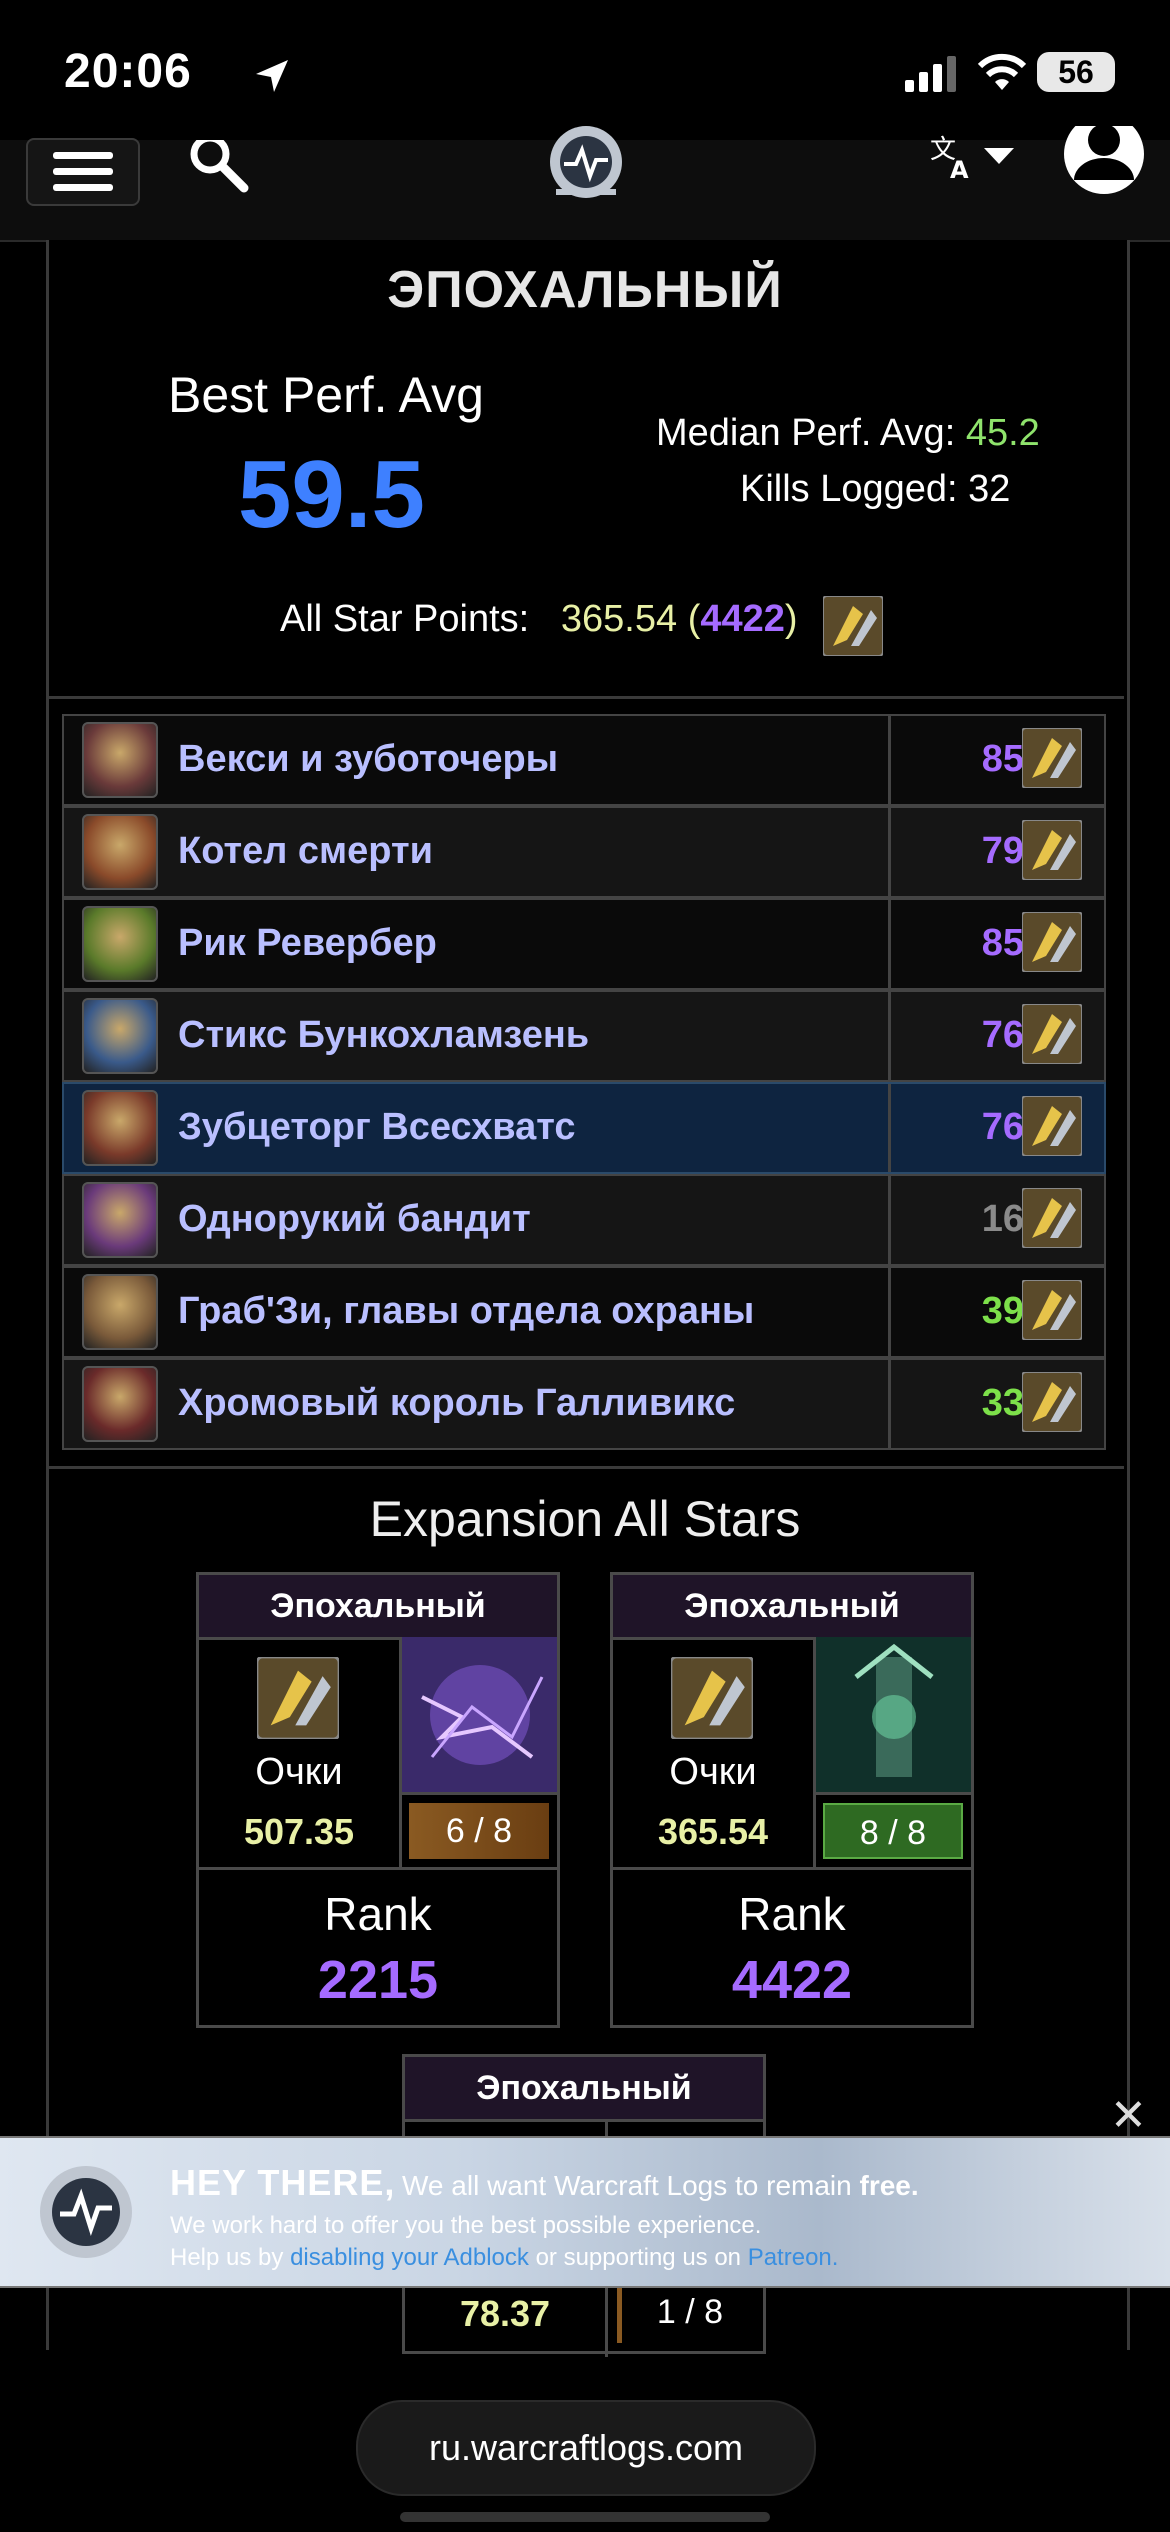  What do you see at coordinates (383, 1035) in the screenshot?
I see `boss-name: Стикс Бункохламзень` at bounding box center [383, 1035].